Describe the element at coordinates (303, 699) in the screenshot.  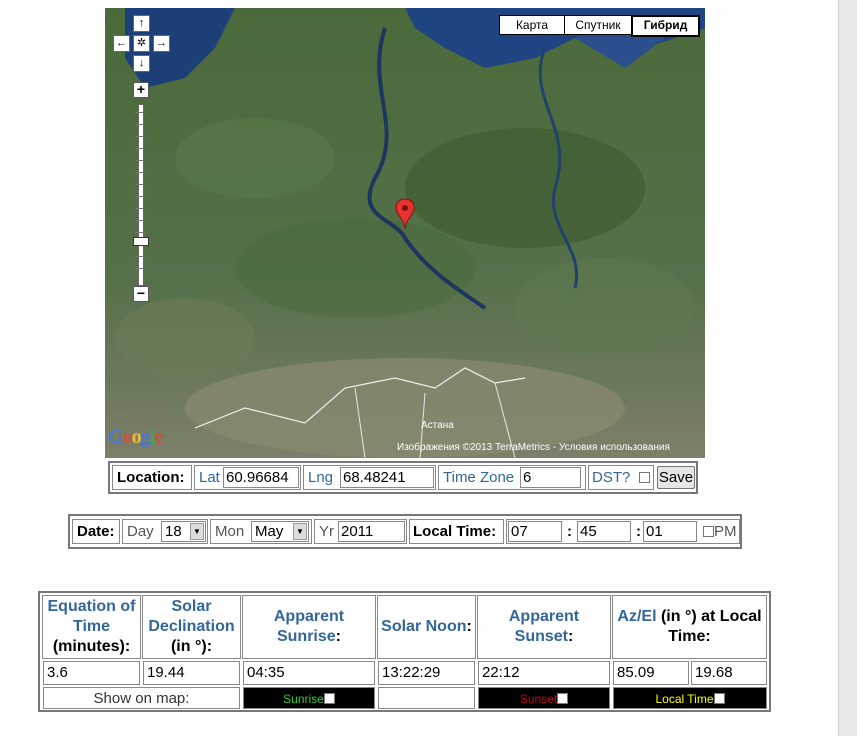
I see `sunrise-toggle-label: Sunrise` at that location.